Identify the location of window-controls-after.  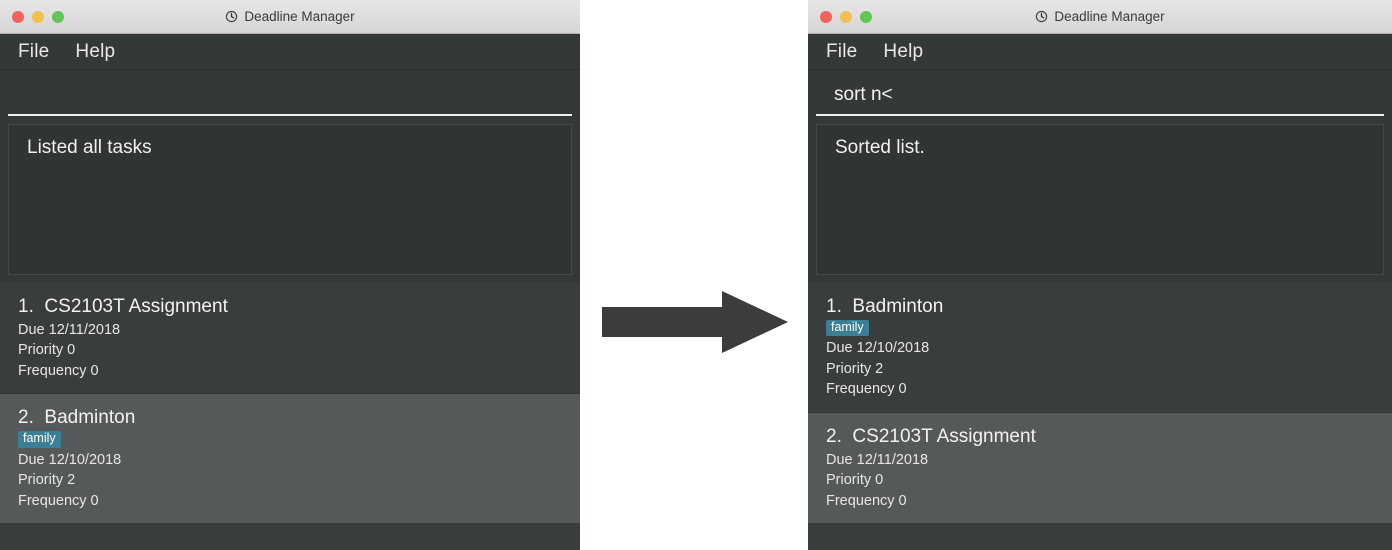
(840, 16).